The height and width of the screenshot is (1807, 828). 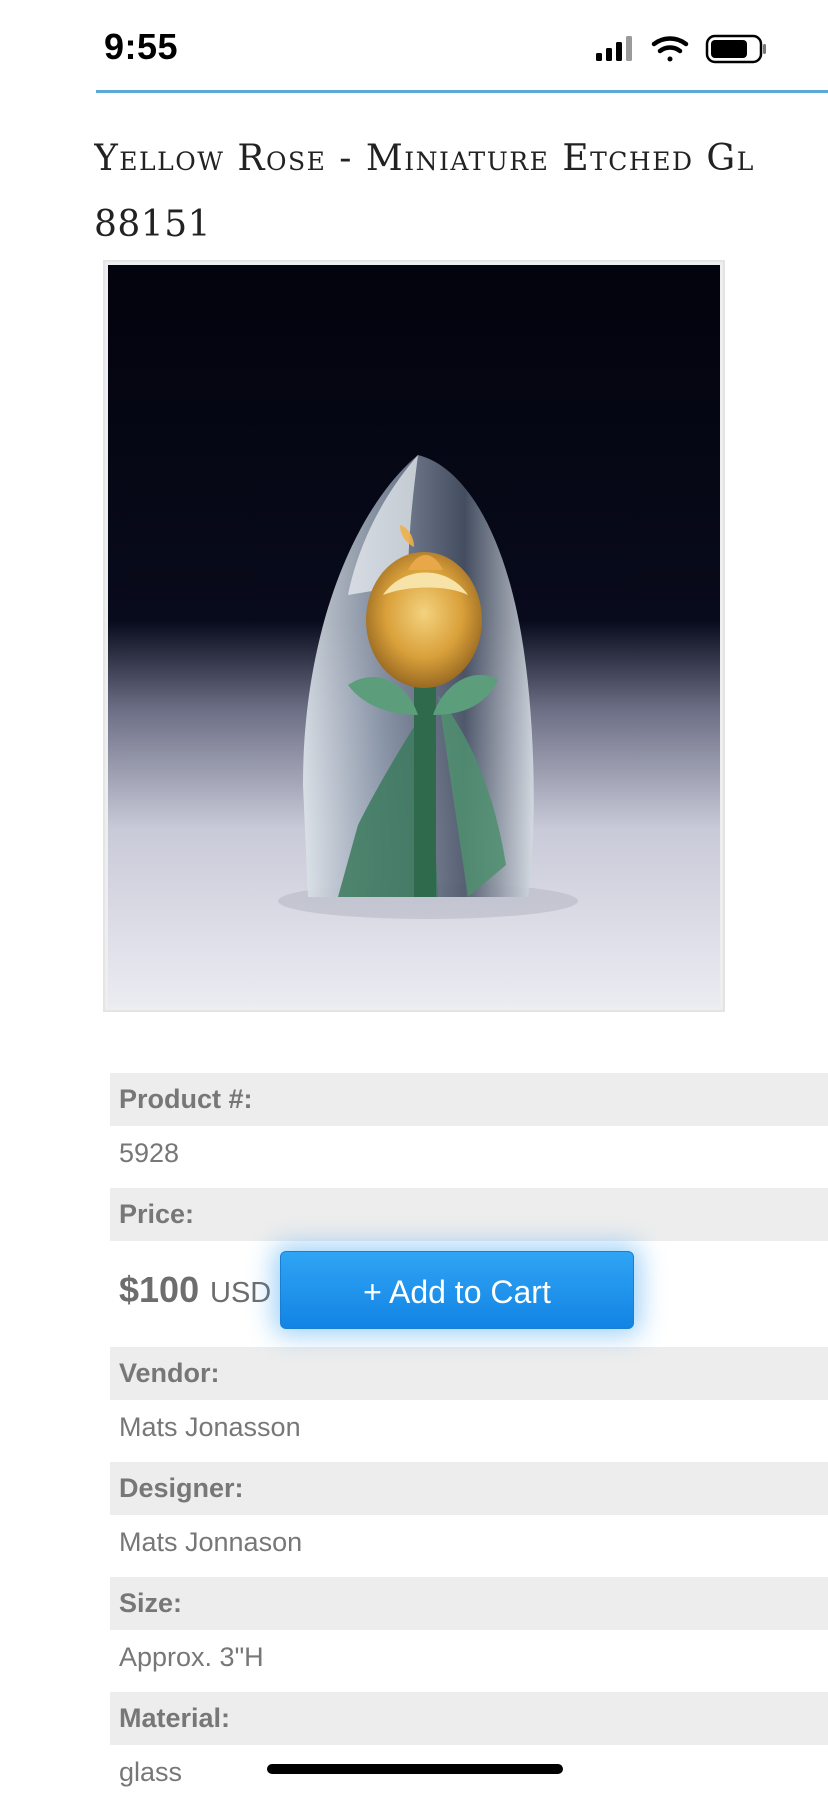 What do you see at coordinates (191, 1657) in the screenshot?
I see `size-value: Approx. 3"H` at bounding box center [191, 1657].